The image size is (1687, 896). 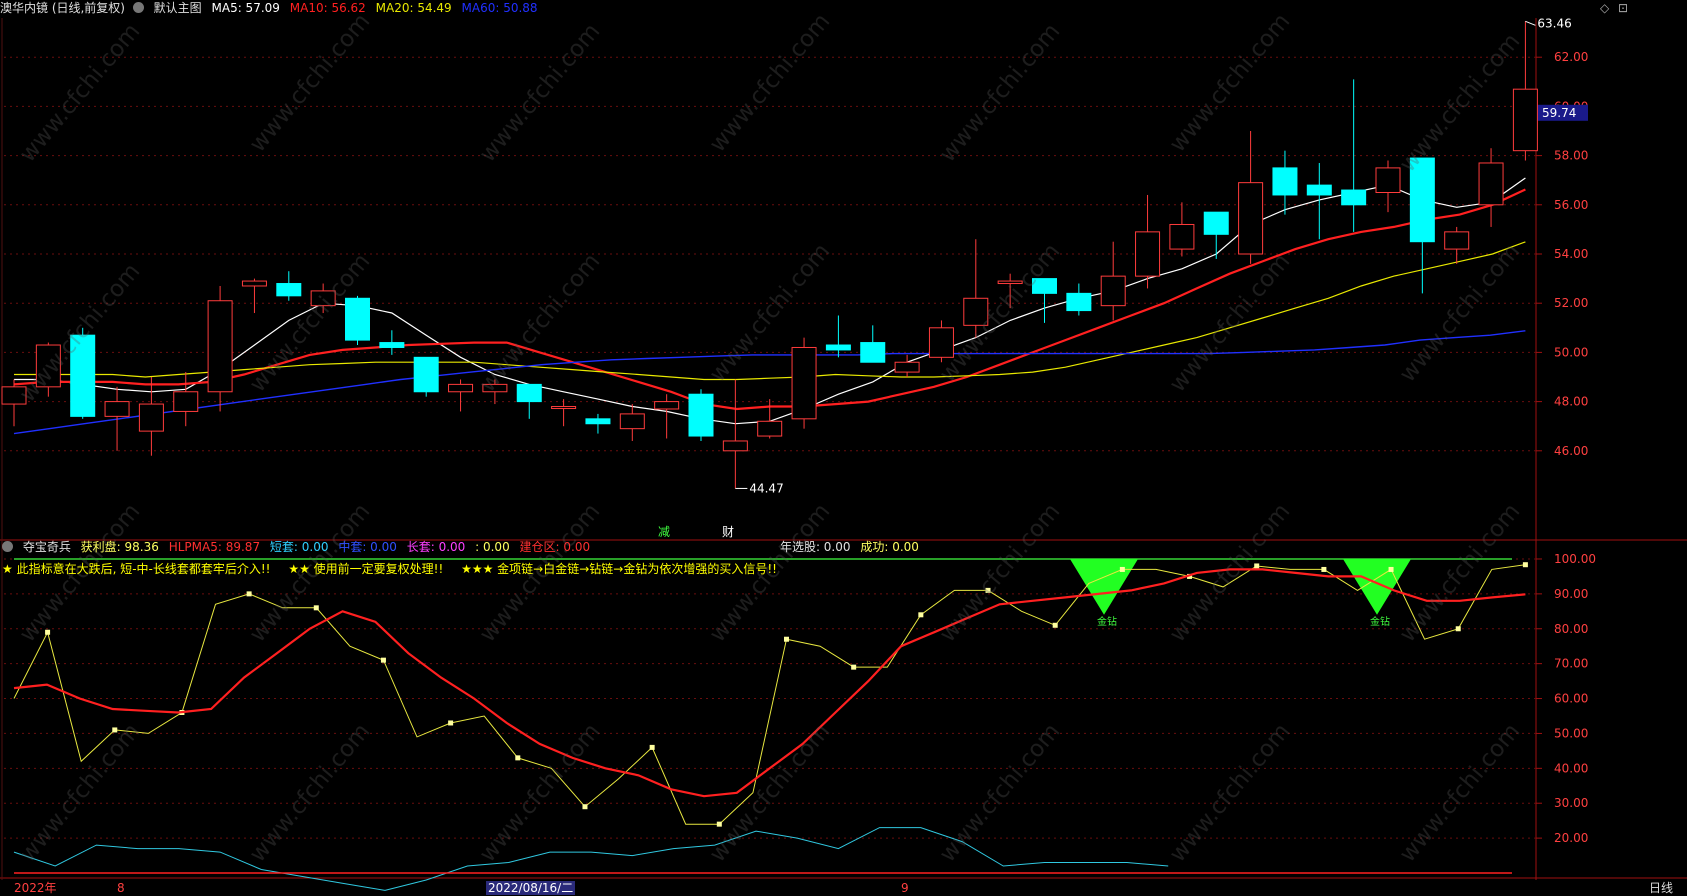 I want to click on current-price-label: 59.74, so click(x=1559, y=113).